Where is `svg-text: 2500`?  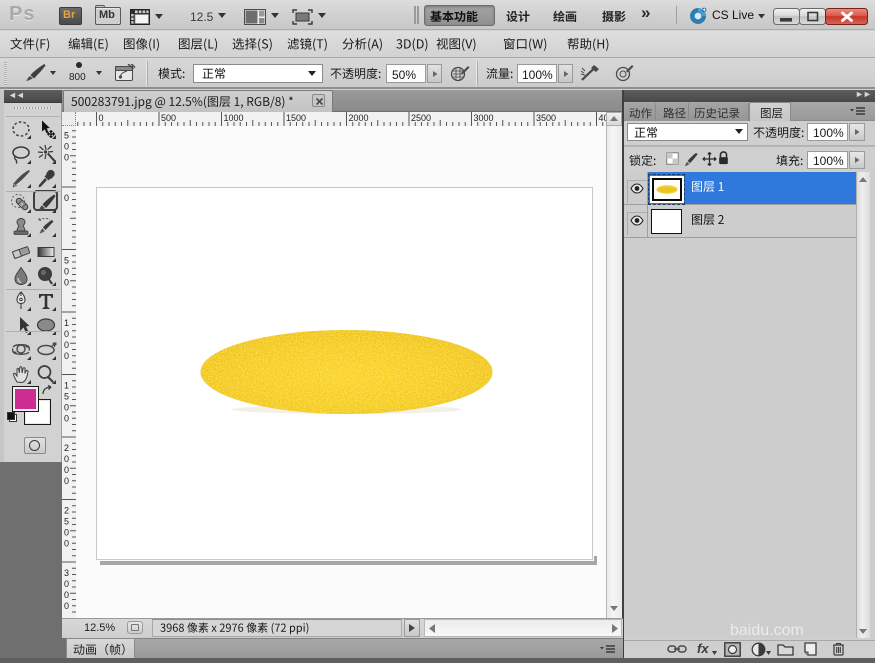
svg-text: 2500 is located at coordinates (421, 118).